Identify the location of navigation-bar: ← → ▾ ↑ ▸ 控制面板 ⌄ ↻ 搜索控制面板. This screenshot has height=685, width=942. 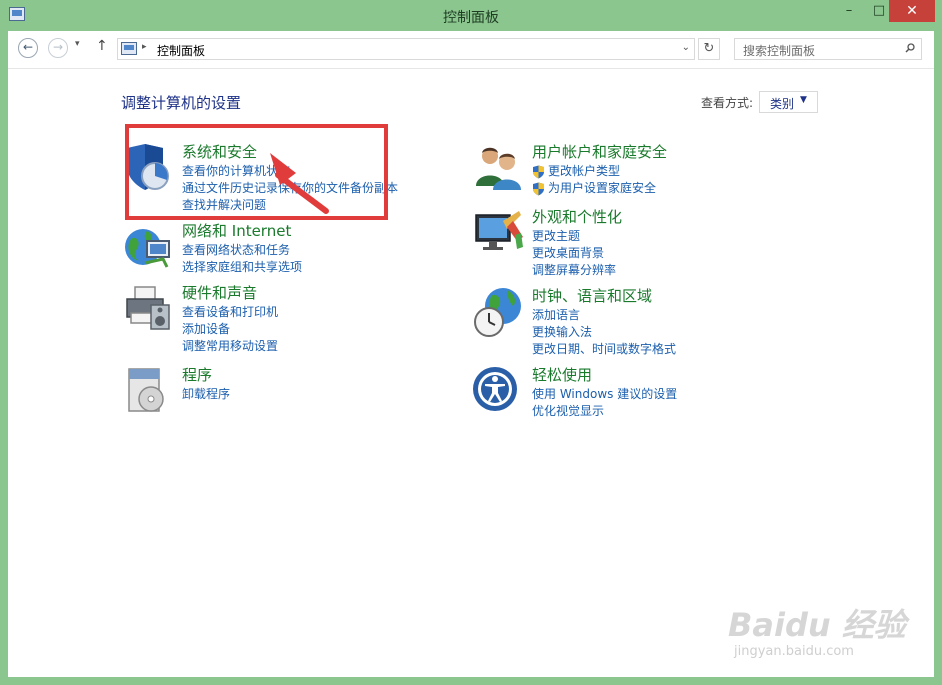
(471, 50).